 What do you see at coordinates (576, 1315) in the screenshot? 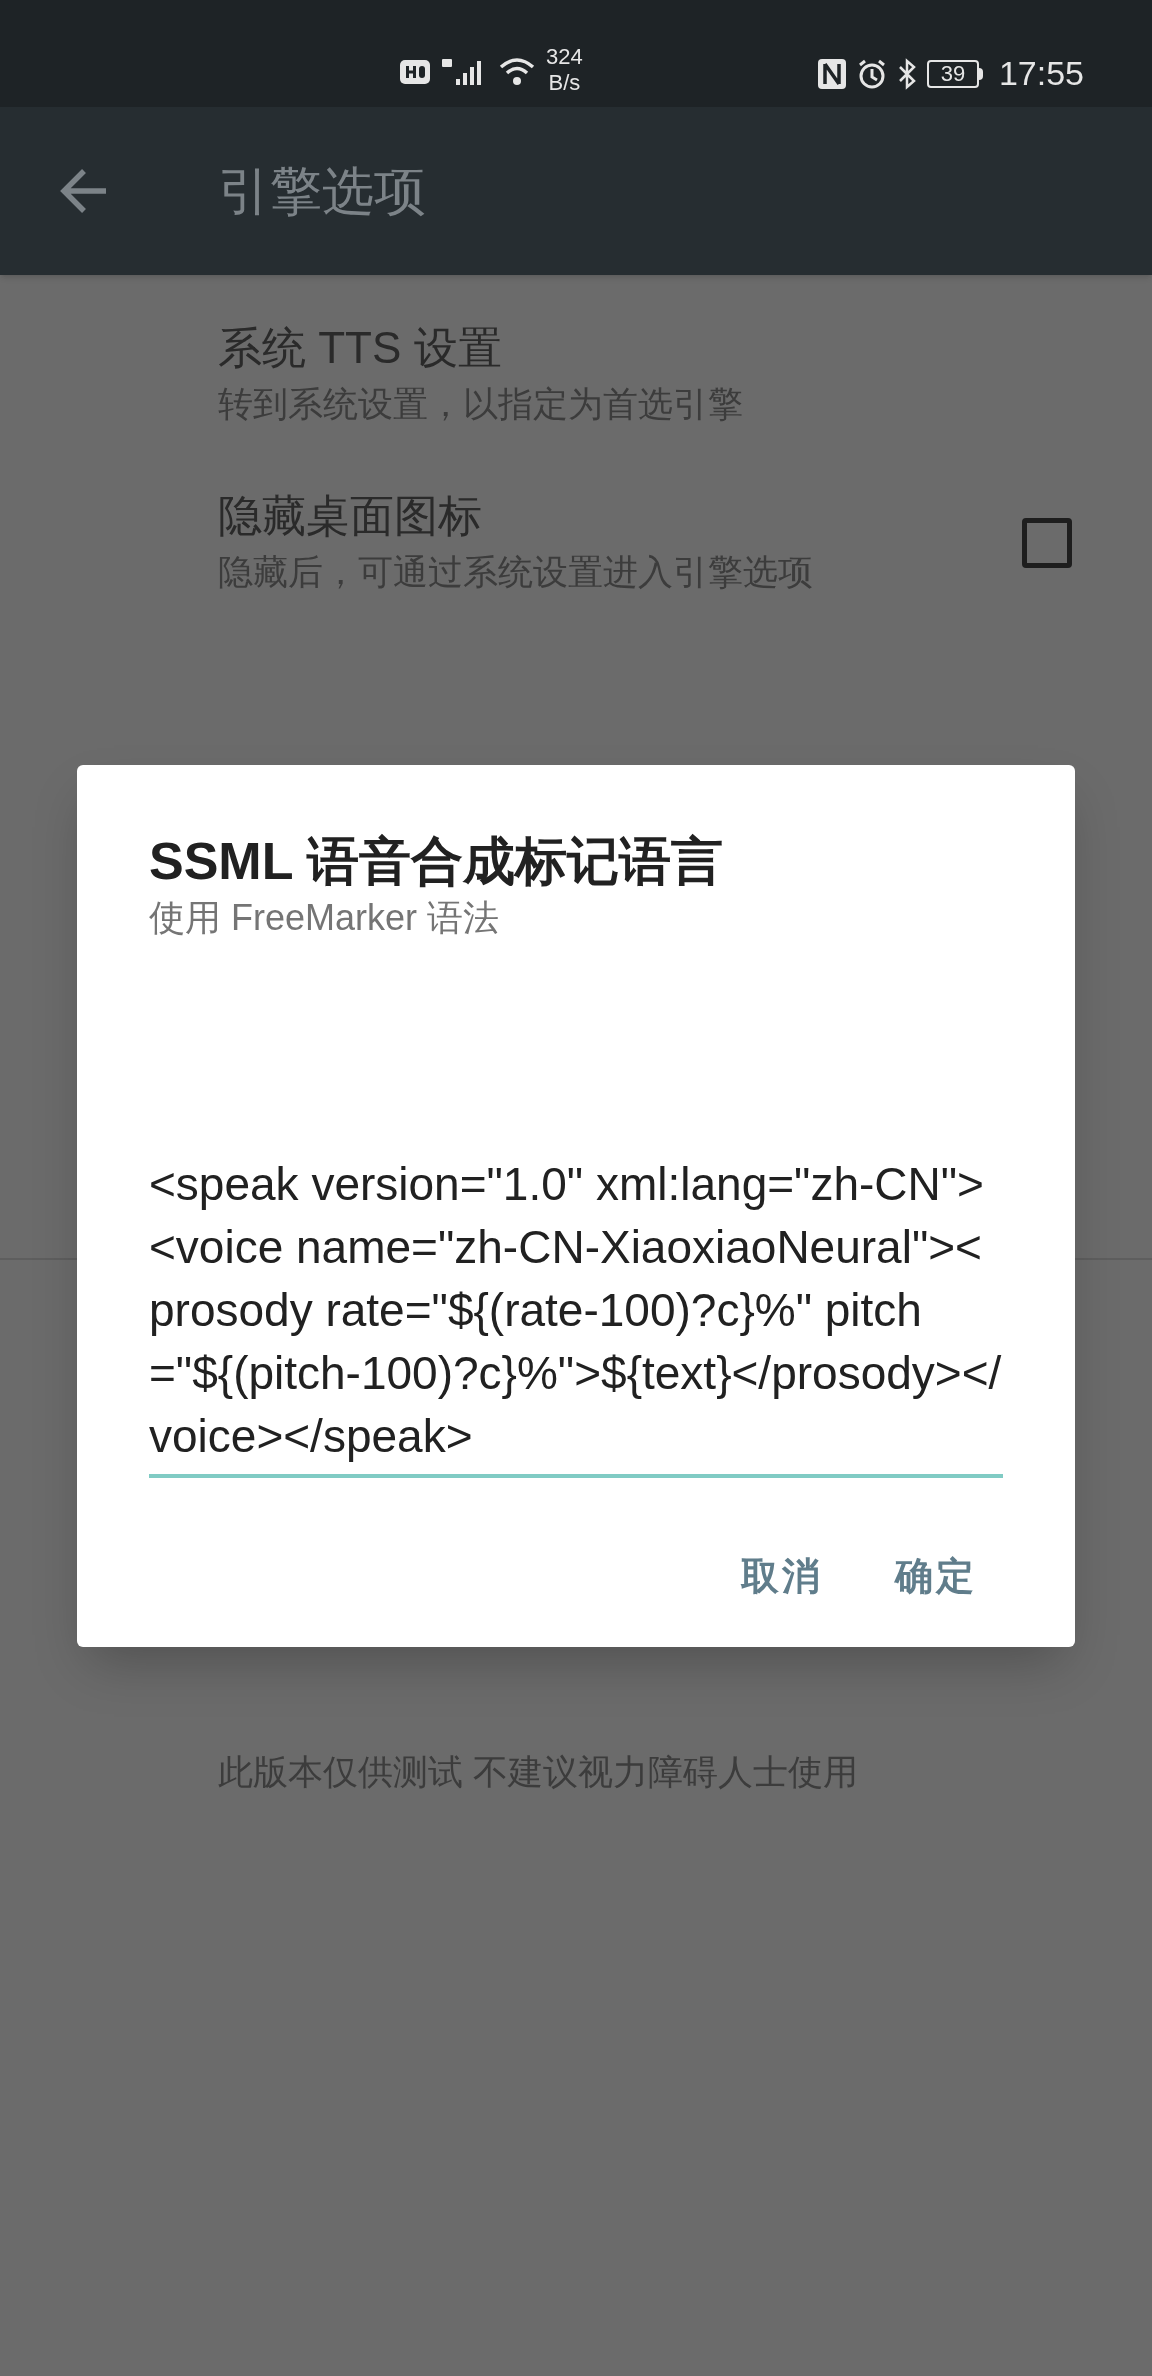
I see `ssml-text-field: <speak version="1.0" xml:lang="zh-CN"><voice name="zh-CN-XiaoxiaoNeural"><prosody rate="${(rate-100)?c}%" pitch="${(pitch-100)?c}%">${text}</prosody></voice></speak>` at bounding box center [576, 1315].